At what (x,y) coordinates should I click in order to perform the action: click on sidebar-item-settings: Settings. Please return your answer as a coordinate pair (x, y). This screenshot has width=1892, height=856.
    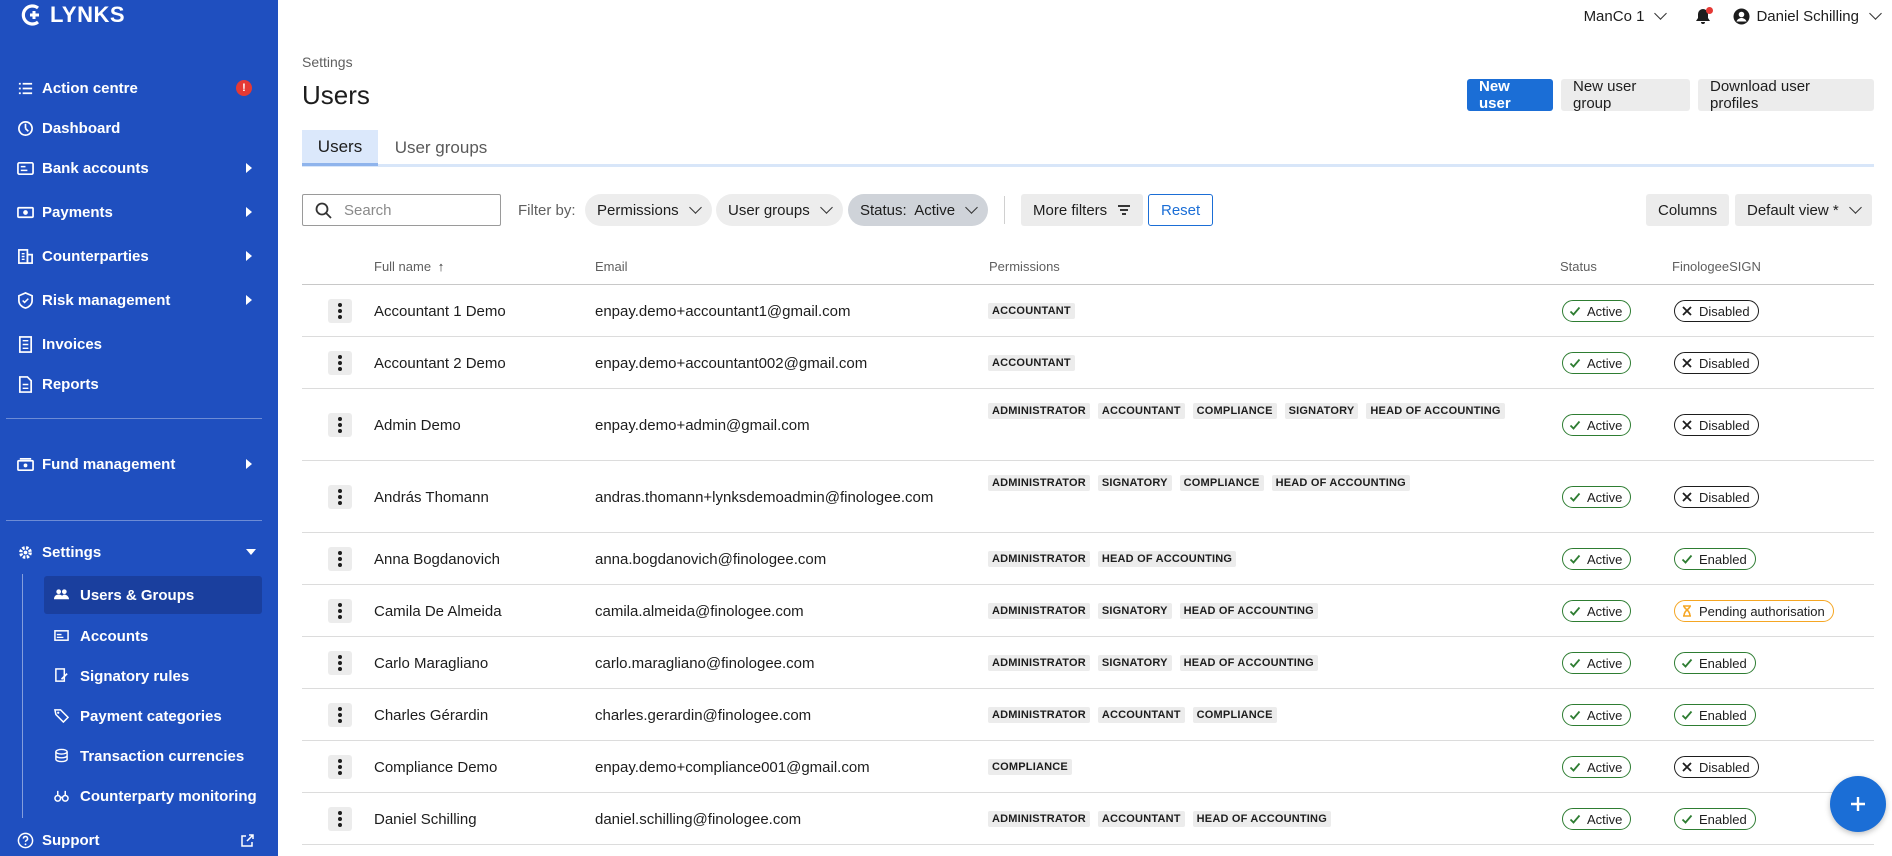
    Looking at the image, I should click on (139, 552).